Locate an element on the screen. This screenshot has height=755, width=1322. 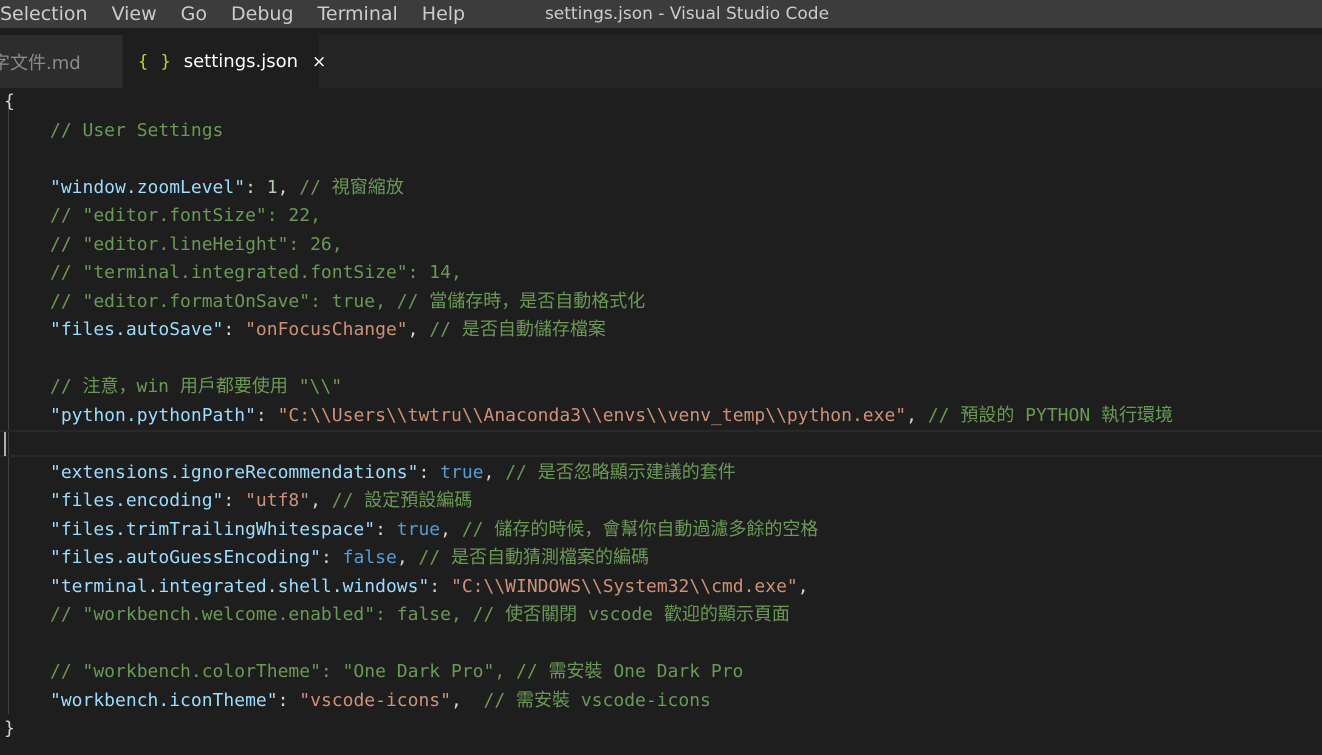
code-token: // 注意，win 用戶都要使用 "\\" is located at coordinates (196, 386).